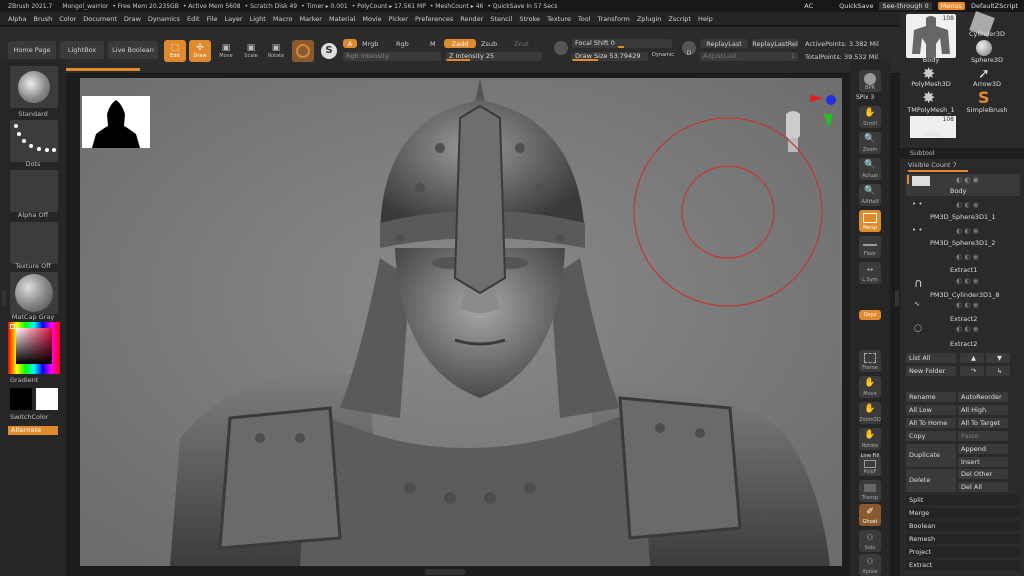 The width and height of the screenshot is (1024, 576). Describe the element at coordinates (932, 165) in the screenshot. I see `visible-count-slider: Visible Count 7` at that location.